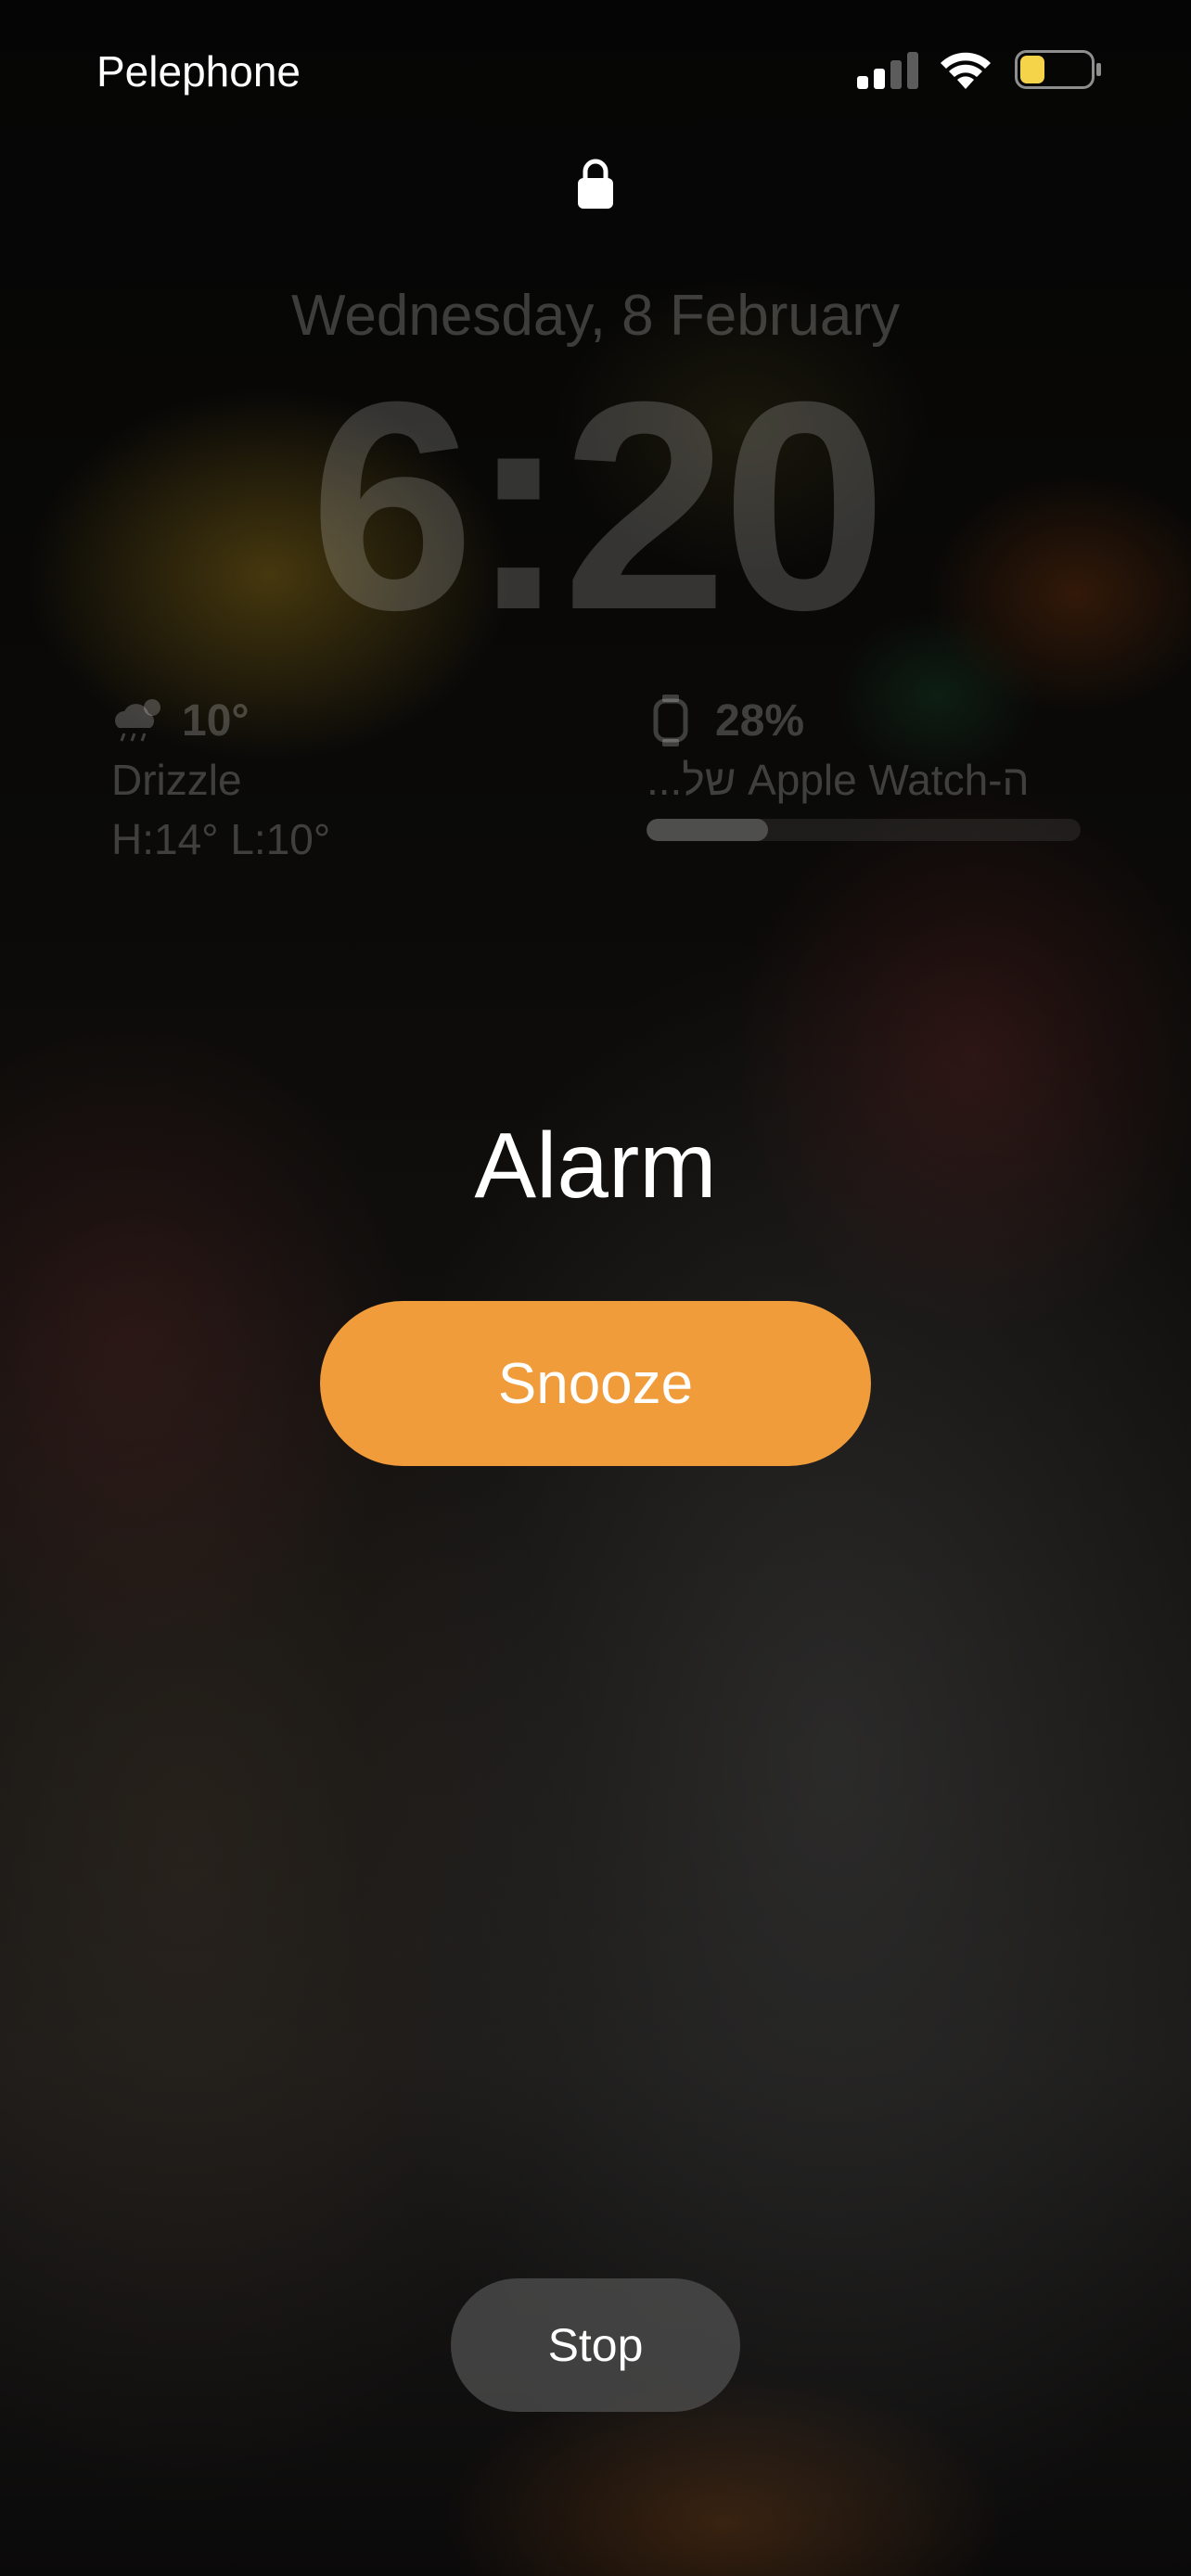 Image resolution: width=1191 pixels, height=2576 pixels. Describe the element at coordinates (595, 1384) in the screenshot. I see `snooze-button: Snooze` at that location.